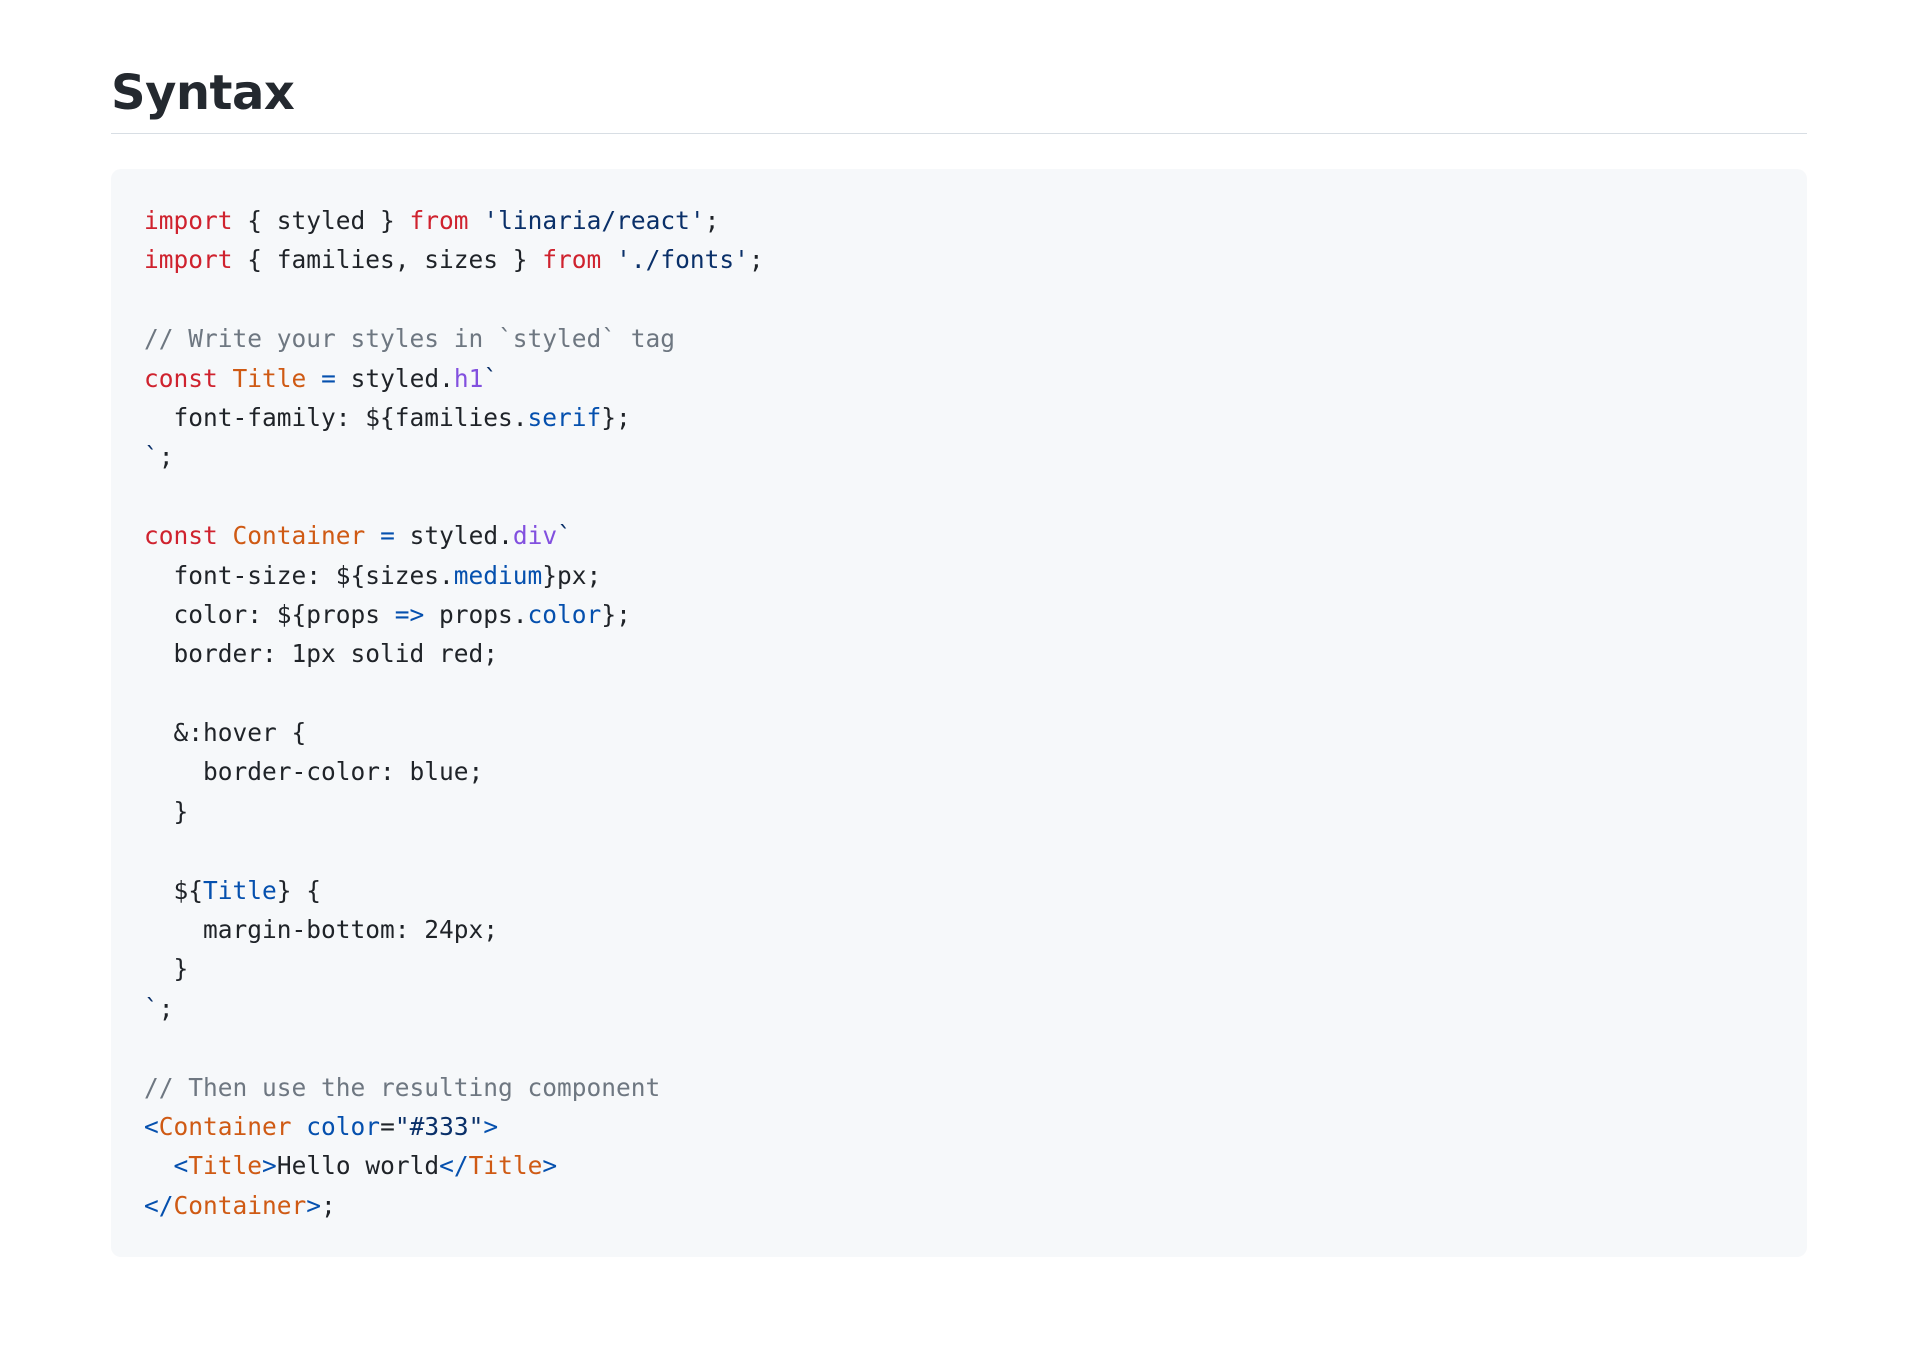 This screenshot has height=1353, width=1912. What do you see at coordinates (535, 536) in the screenshot?
I see `property-token: div` at bounding box center [535, 536].